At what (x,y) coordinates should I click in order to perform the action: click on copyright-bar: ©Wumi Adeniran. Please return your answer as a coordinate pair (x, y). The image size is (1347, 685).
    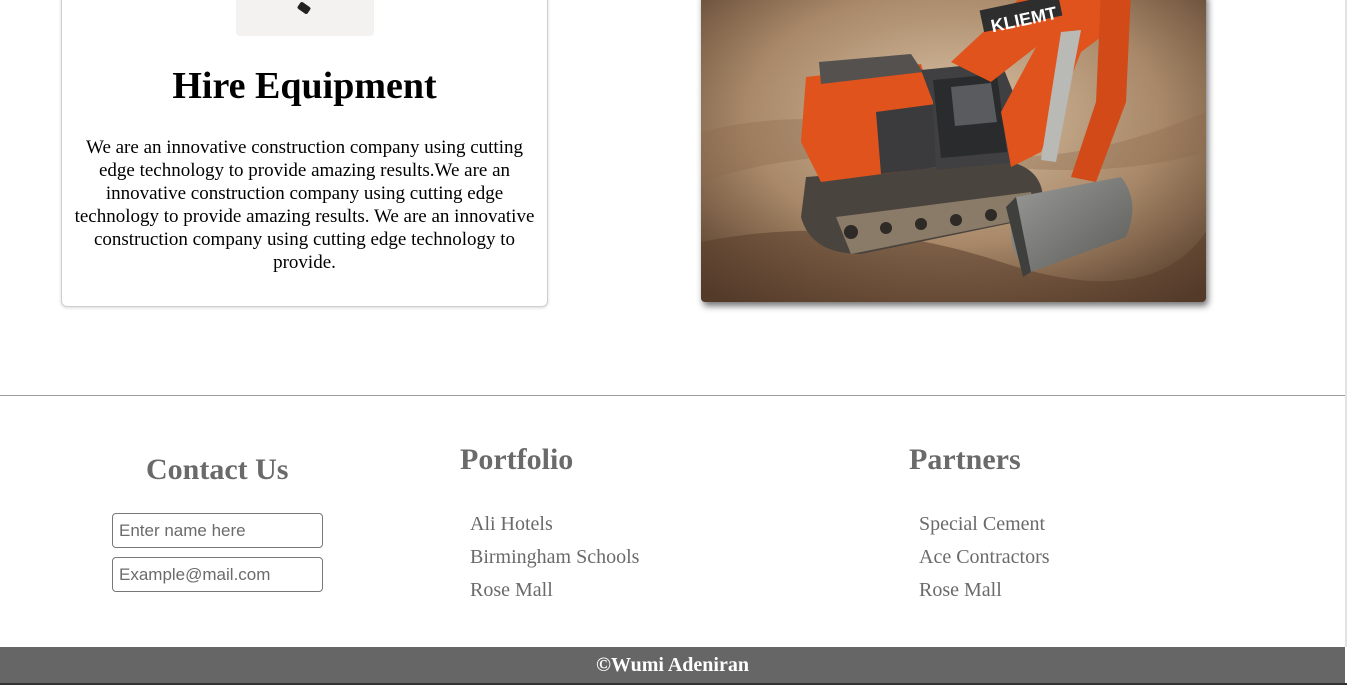
    Looking at the image, I should click on (672, 665).